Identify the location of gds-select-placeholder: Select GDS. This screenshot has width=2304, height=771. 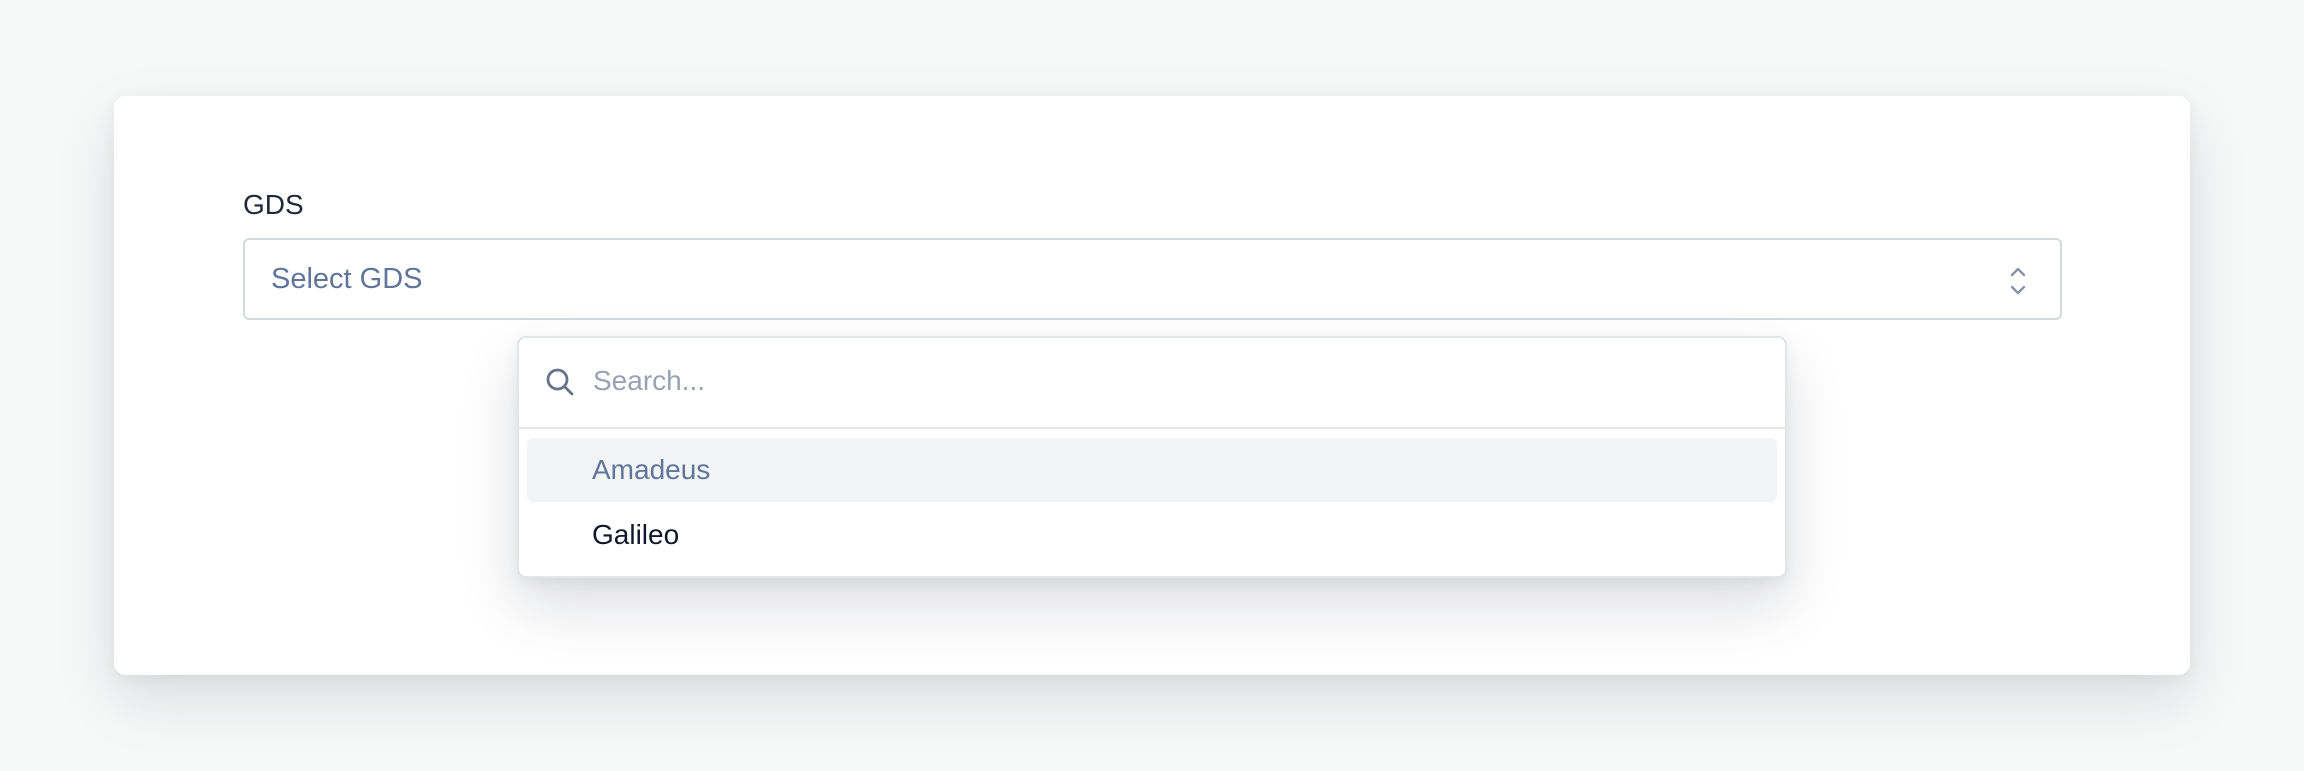
(347, 279).